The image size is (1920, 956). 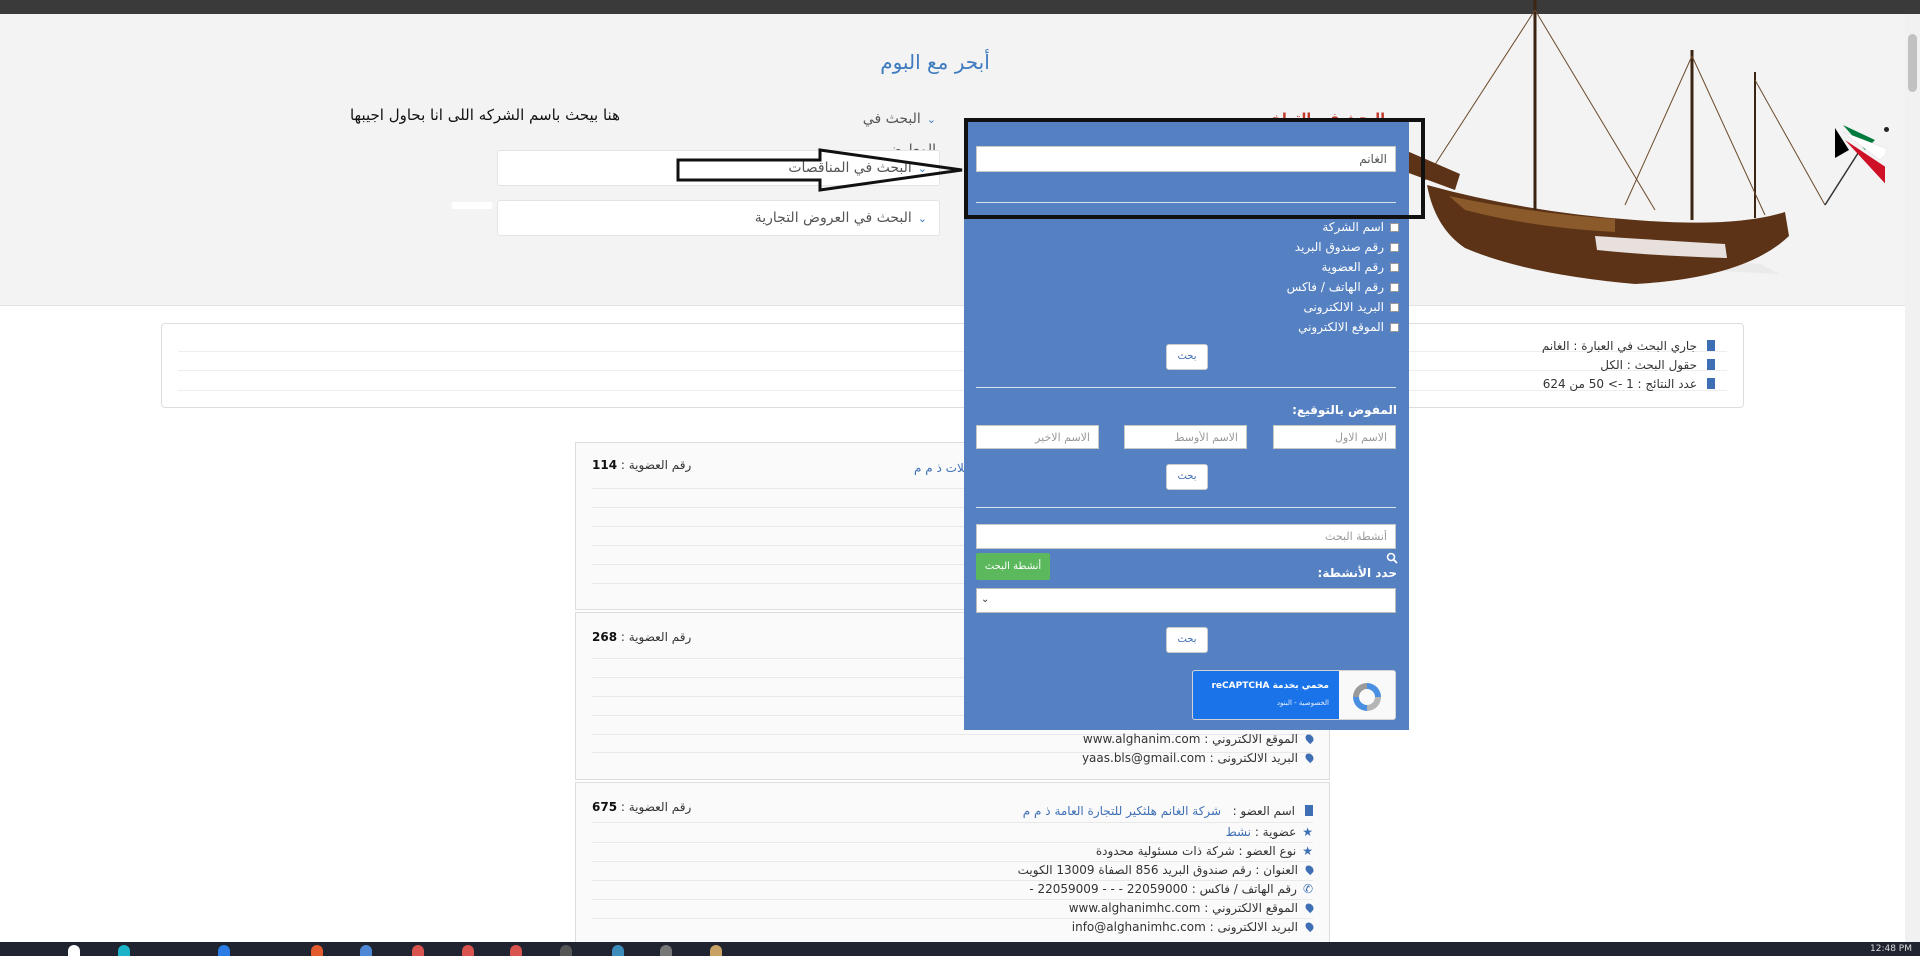 I want to click on email-row: البريد الالكترونى : yaas.bls@gmail.com, so click(x=1198, y=758).